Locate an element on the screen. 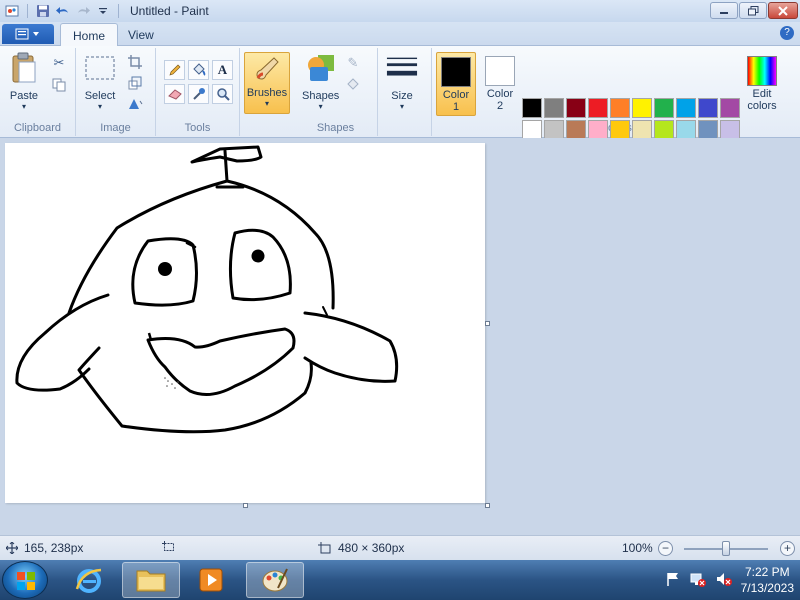 Image resolution: width=800 pixels, height=600 pixels. image-group: Select ▾ Image is located at coordinates (116, 92).